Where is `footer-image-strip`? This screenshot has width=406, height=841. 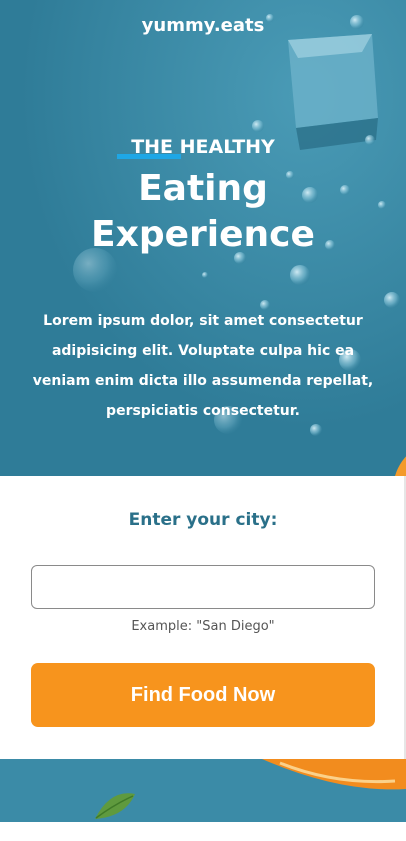
footer-image-strip is located at coordinates (203, 790).